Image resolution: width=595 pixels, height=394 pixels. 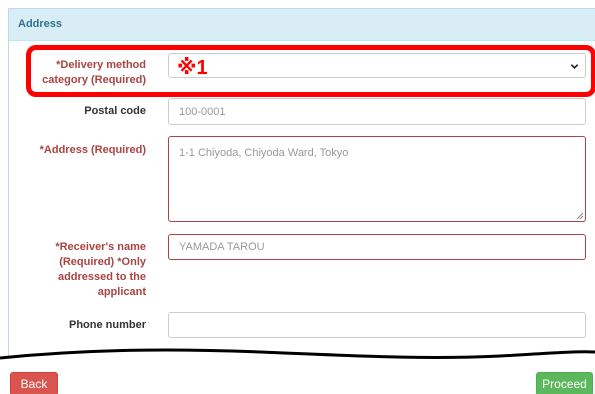 What do you see at coordinates (34, 383) in the screenshot?
I see `back-button: Back` at bounding box center [34, 383].